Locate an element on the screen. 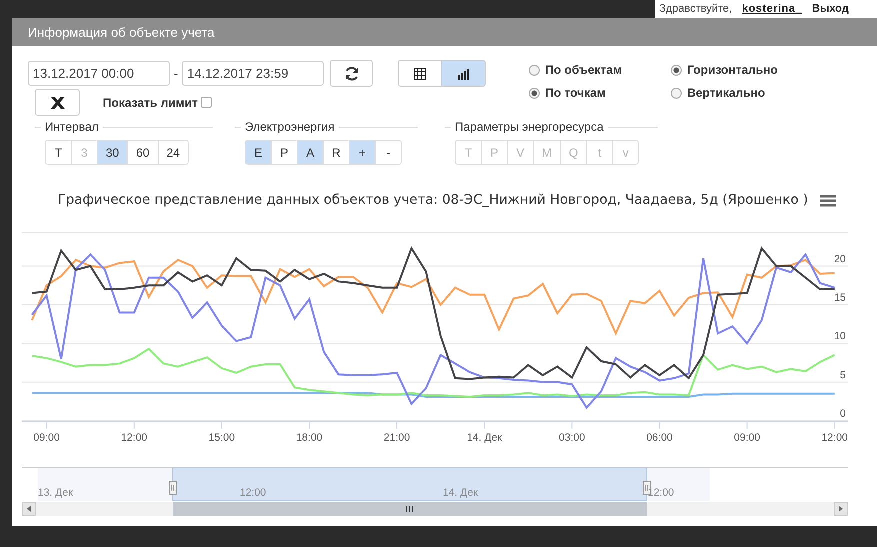  menu-icon is located at coordinates (828, 200).